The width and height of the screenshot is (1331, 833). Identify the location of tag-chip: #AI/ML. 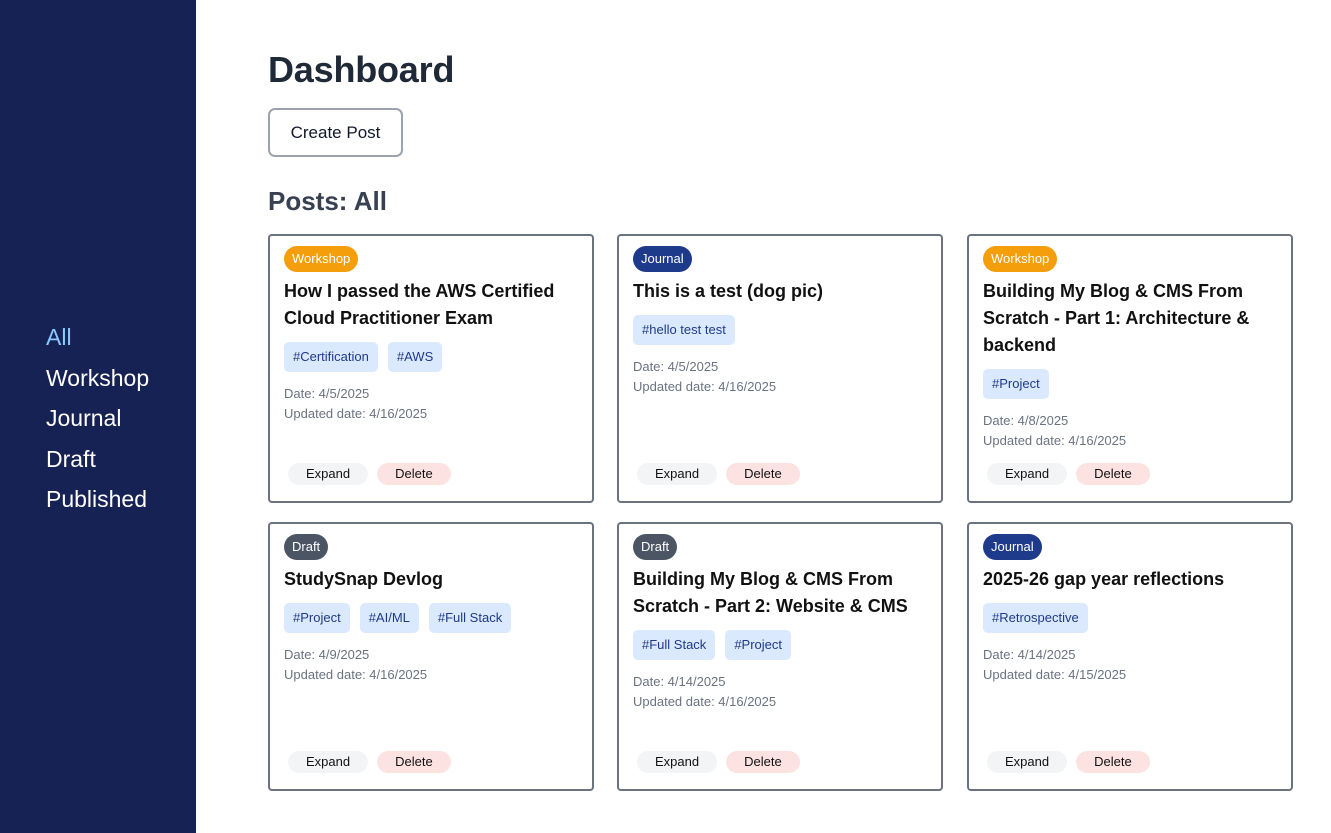
(389, 618).